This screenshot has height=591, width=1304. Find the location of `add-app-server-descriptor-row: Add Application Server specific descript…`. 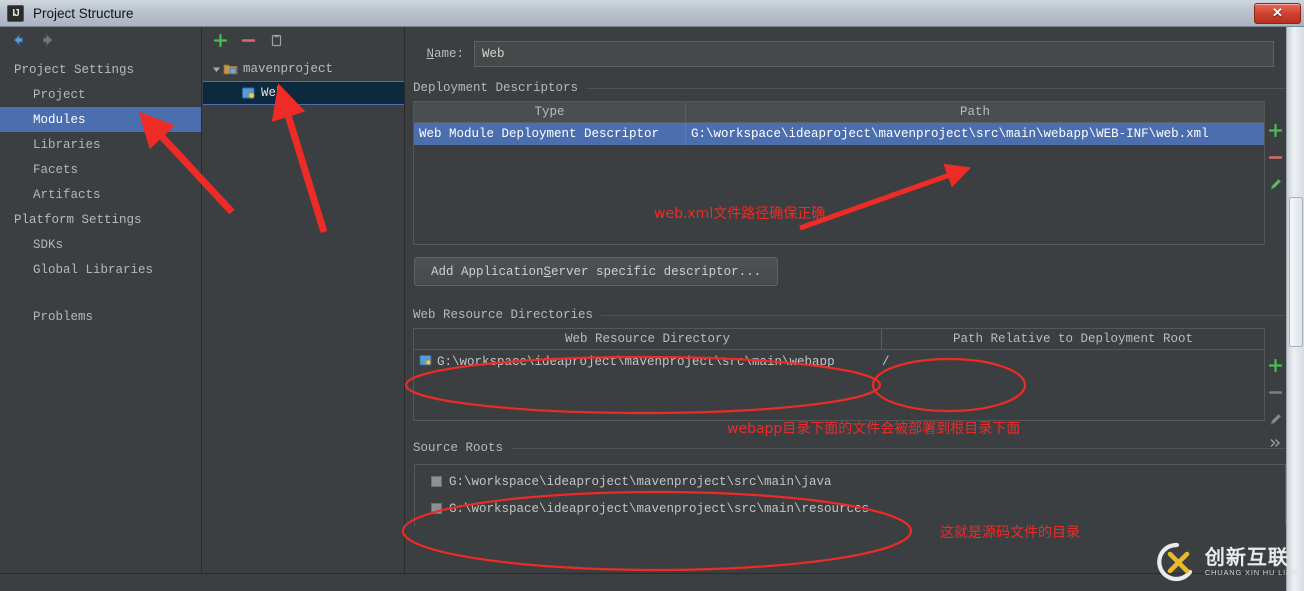

add-app-server-descriptor-row: Add Application Server specific descript… is located at coordinates (850, 271).